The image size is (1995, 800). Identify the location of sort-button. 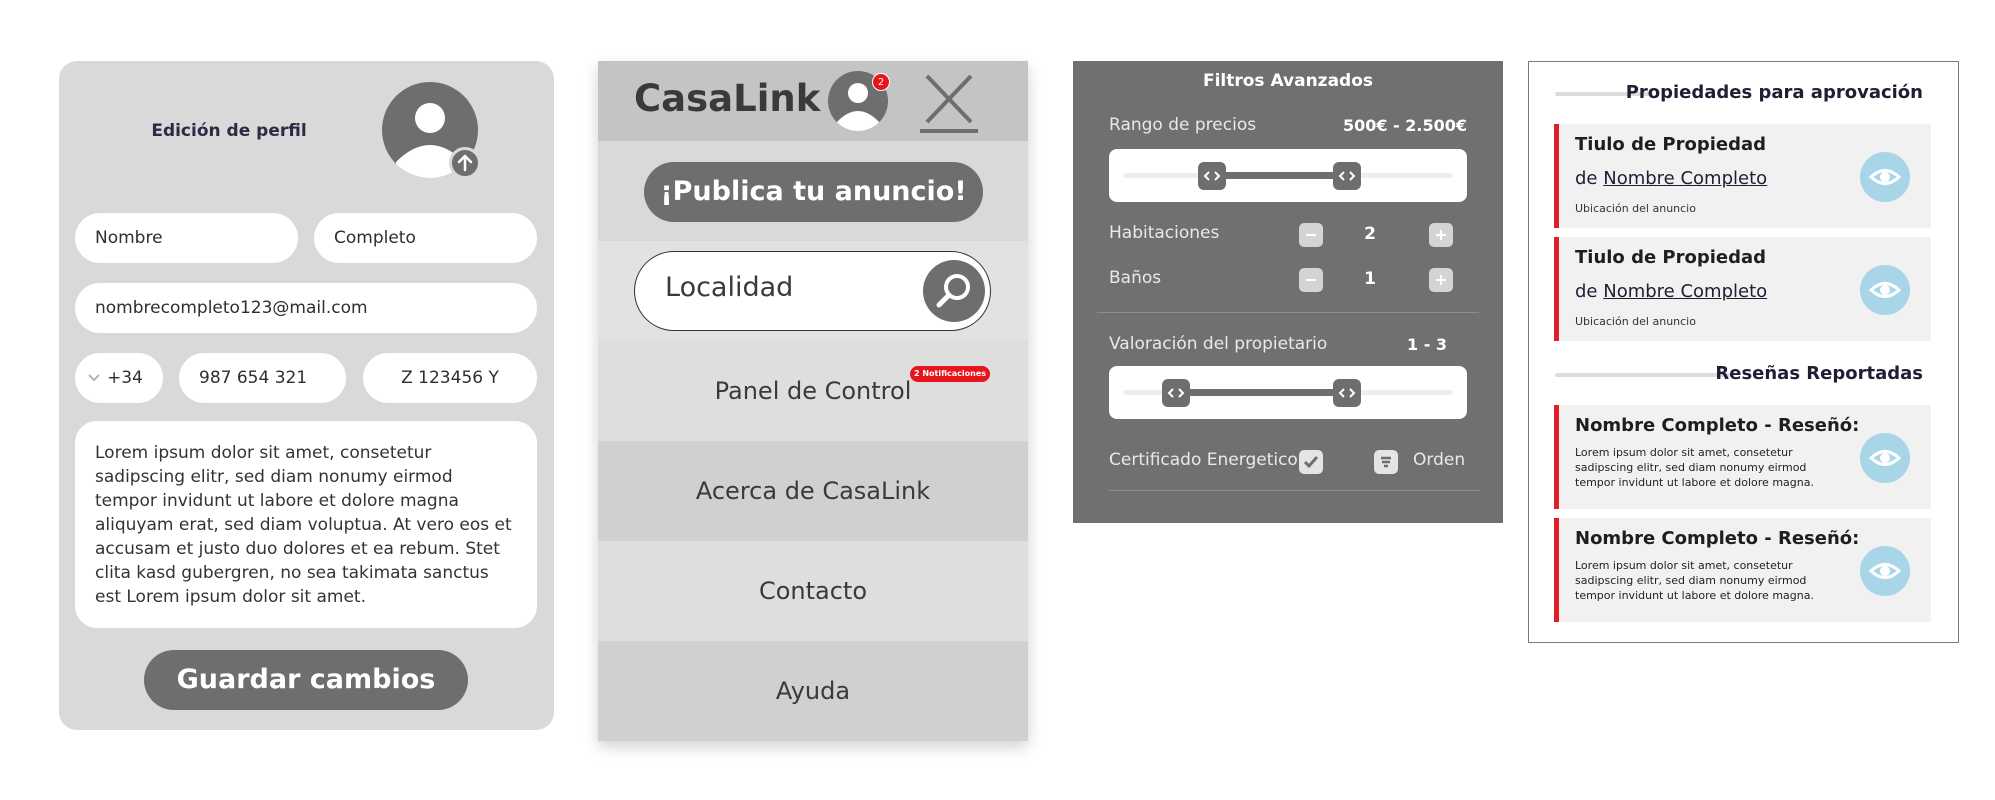
(1386, 462).